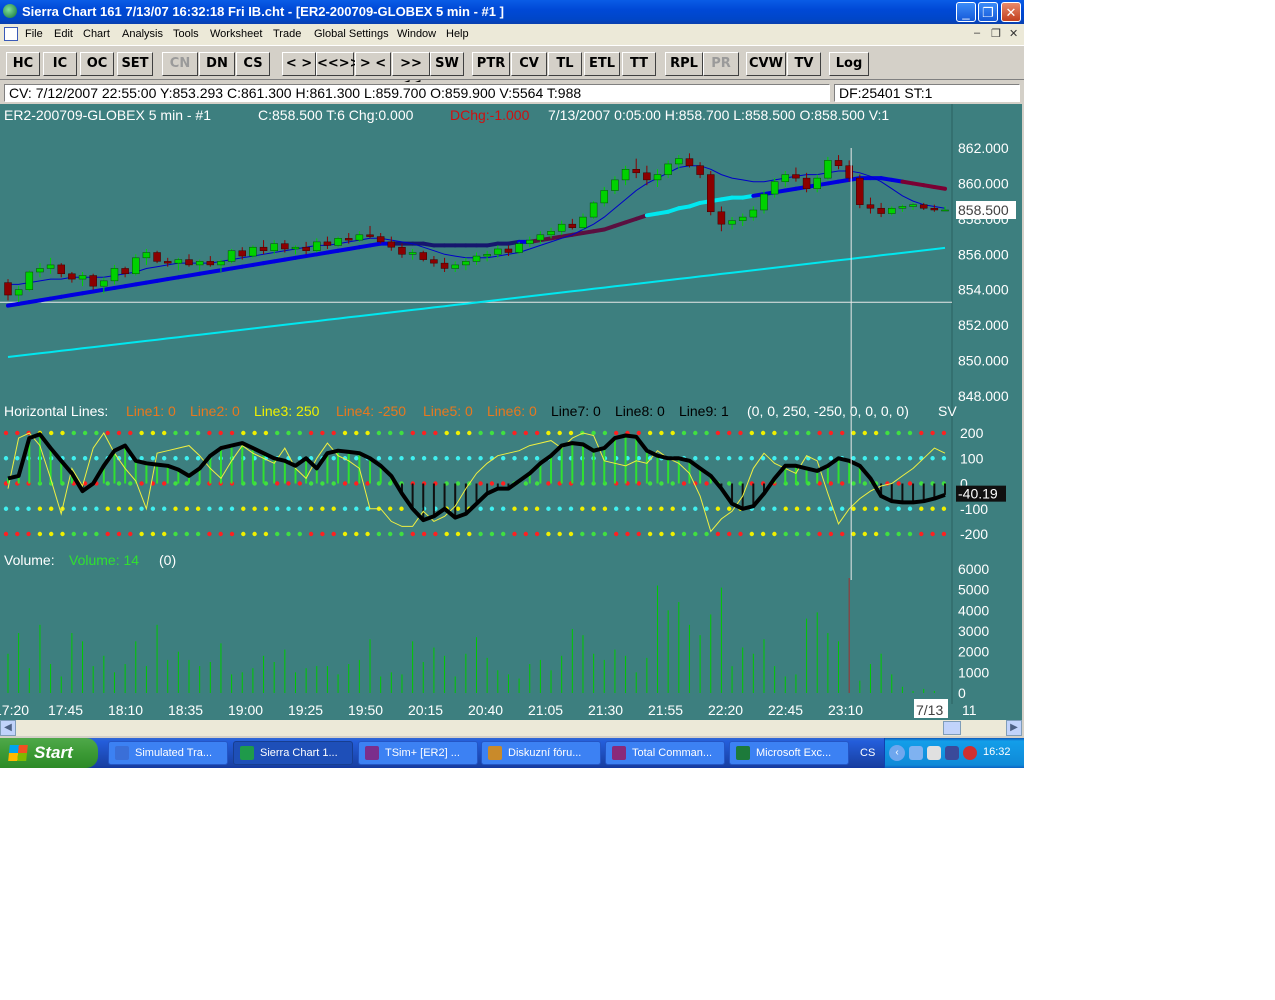 The image size is (1275, 1000). I want to click on mdi-close-button: ✕, so click(1013, 33).